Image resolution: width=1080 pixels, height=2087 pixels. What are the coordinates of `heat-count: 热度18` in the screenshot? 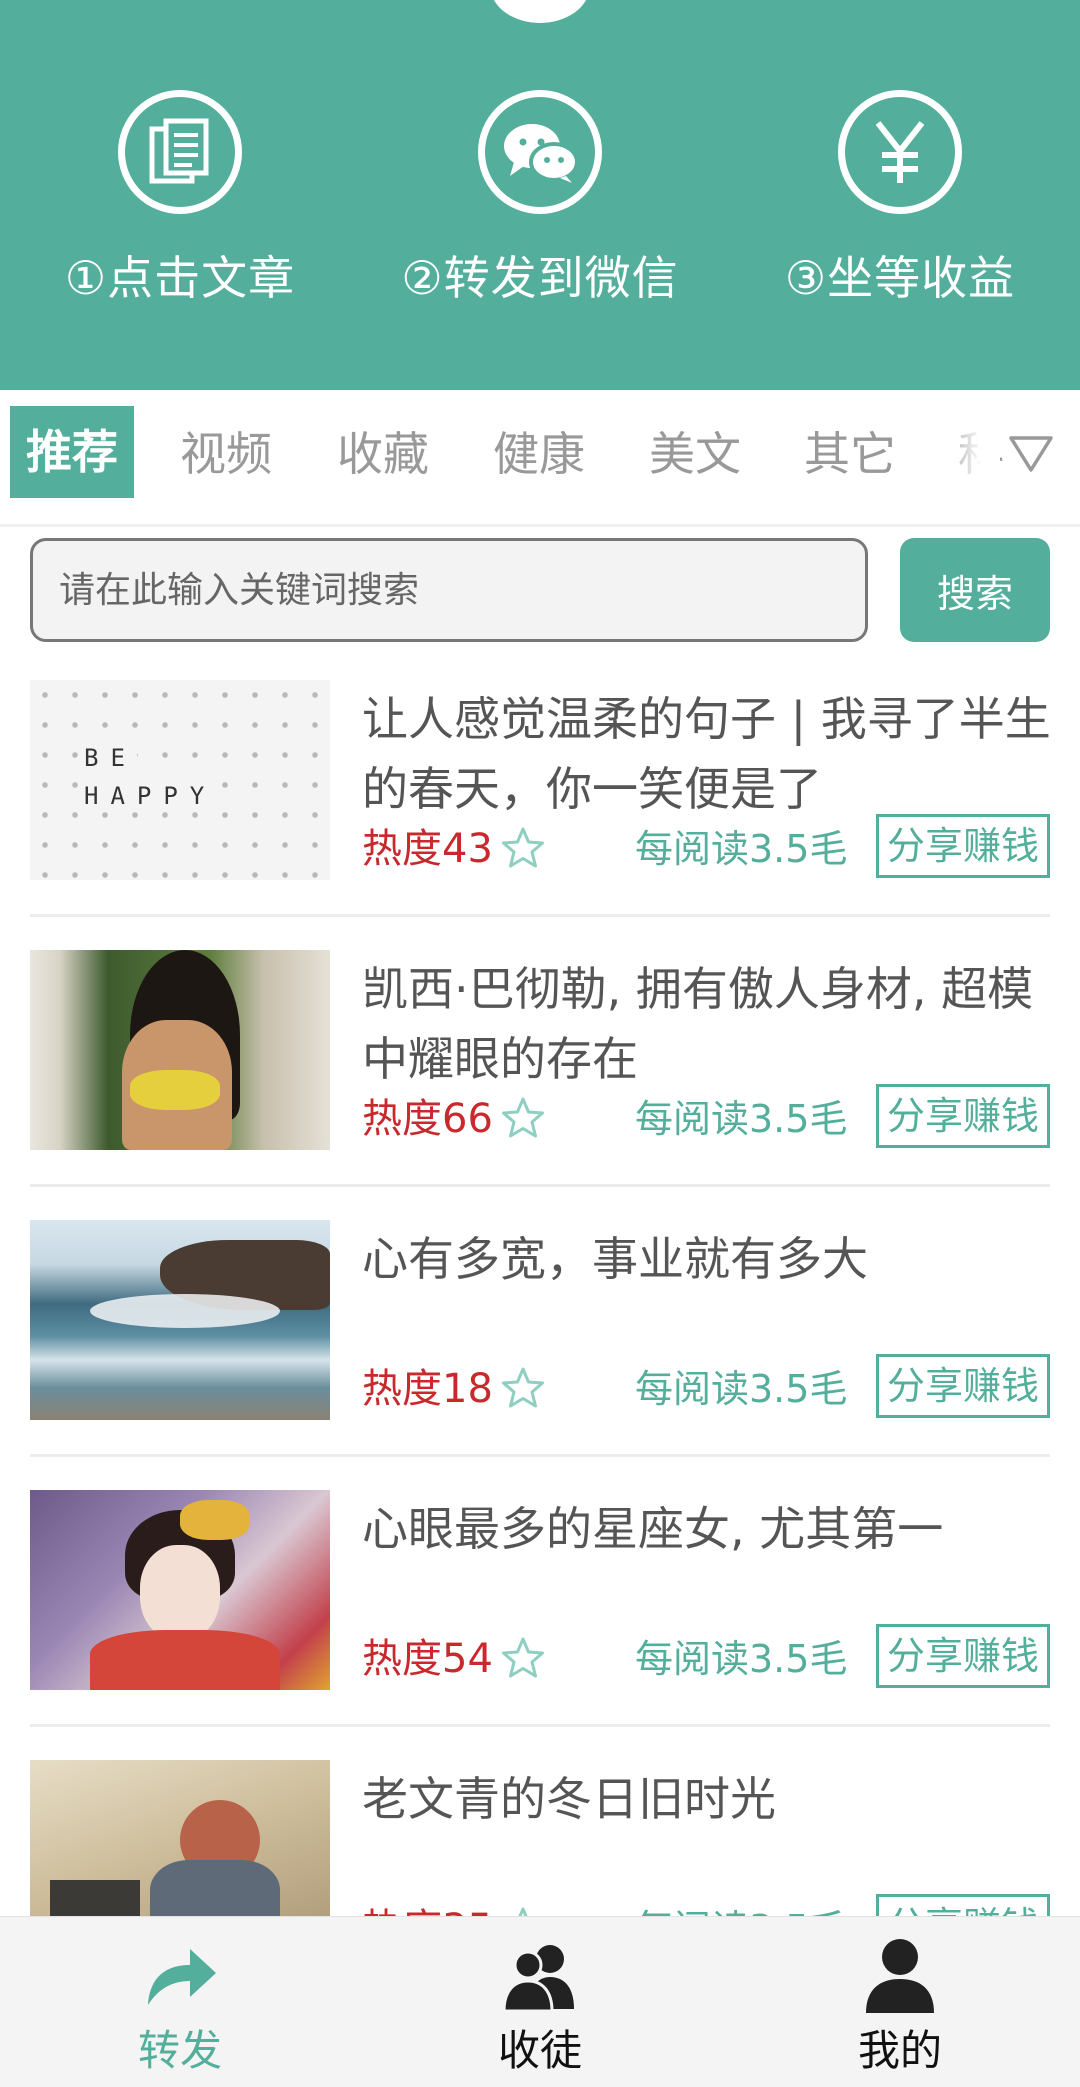 It's located at (427, 1389).